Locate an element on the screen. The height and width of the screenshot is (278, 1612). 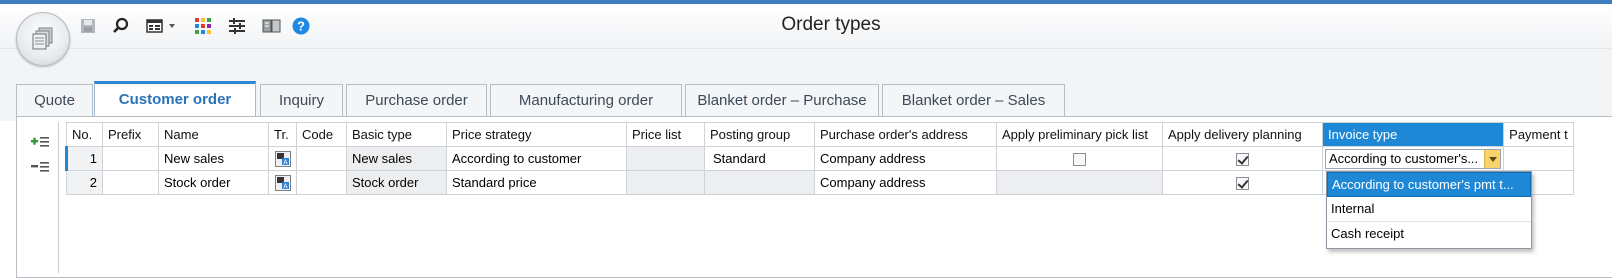
add-row-icon is located at coordinates (40, 142).